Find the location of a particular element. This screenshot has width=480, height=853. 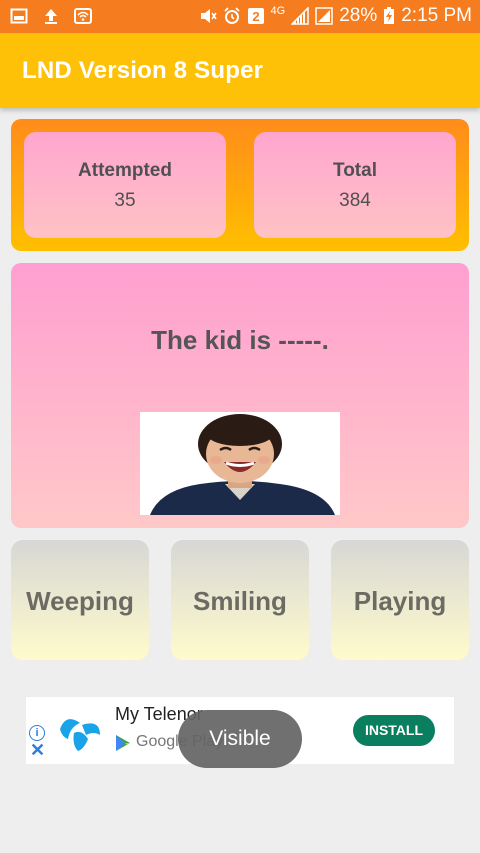

score-panel: Attempted 35 Total 384 is located at coordinates (240, 185).